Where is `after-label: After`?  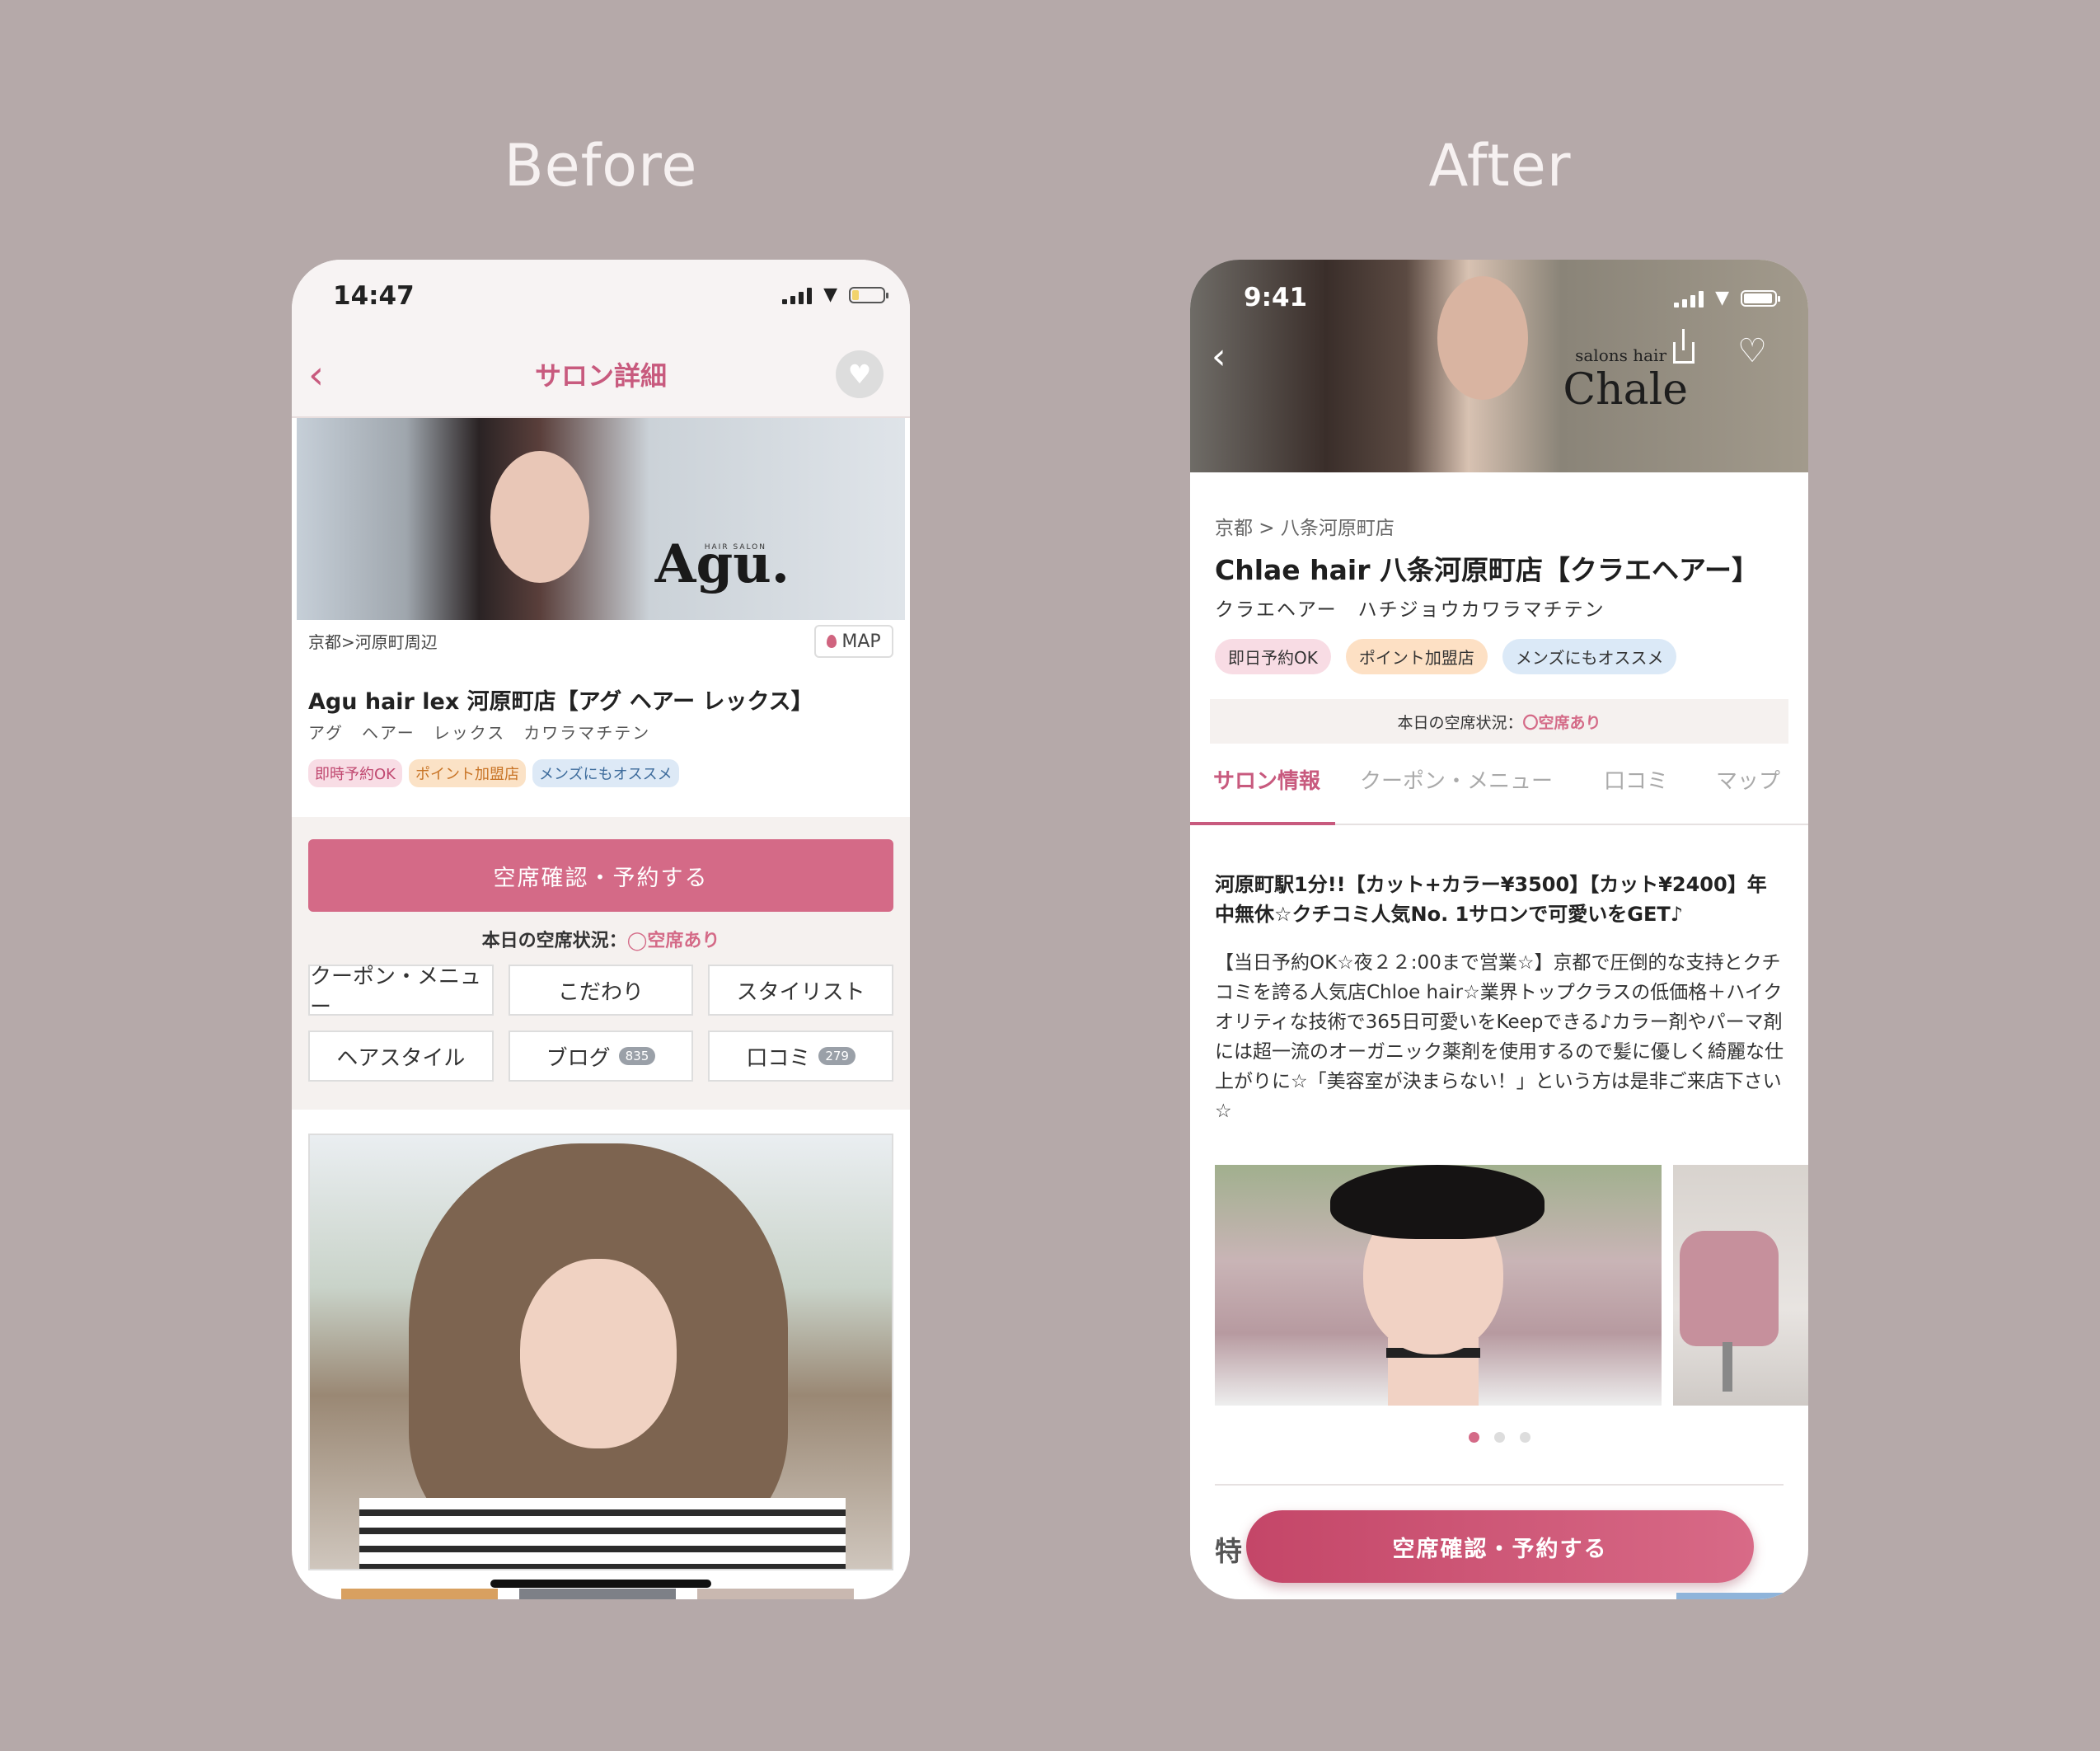
after-label: After is located at coordinates (1500, 166).